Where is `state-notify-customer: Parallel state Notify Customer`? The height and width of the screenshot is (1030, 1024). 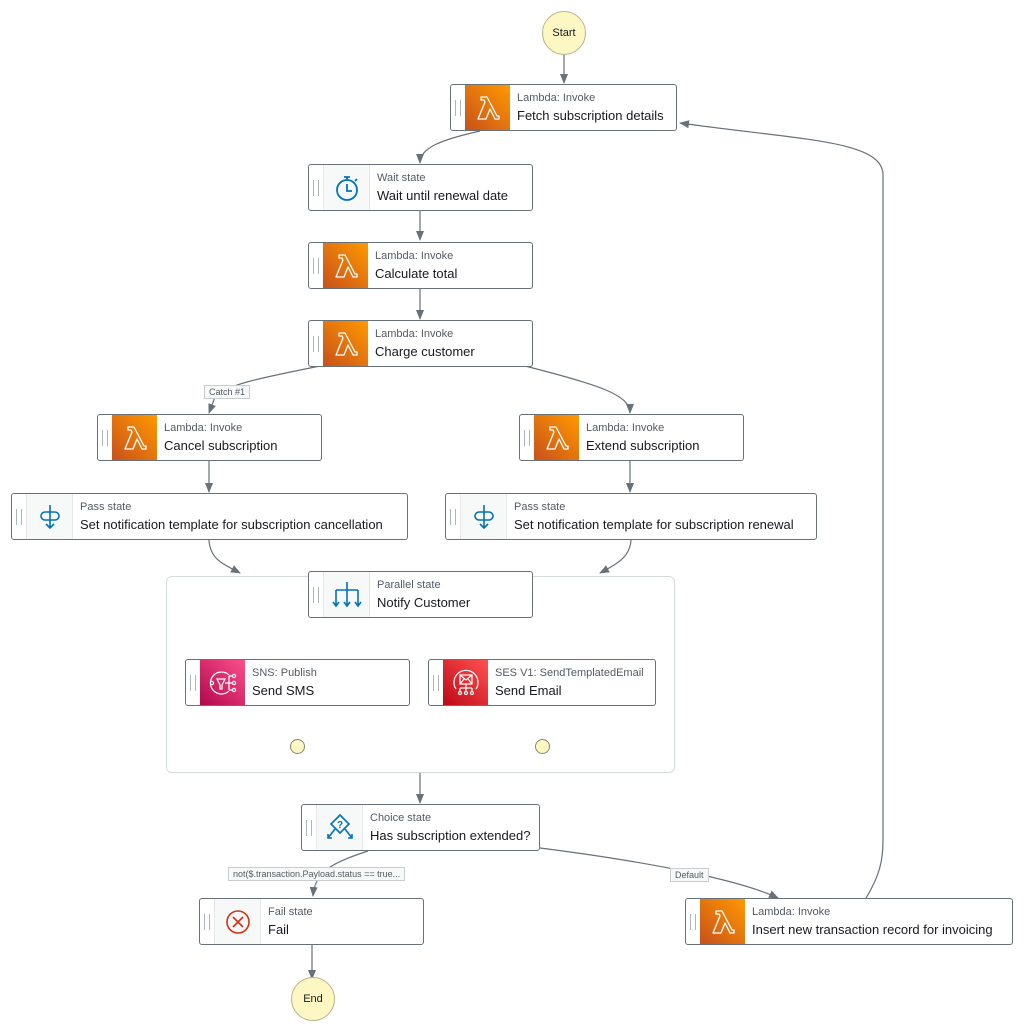
state-notify-customer: Parallel state Notify Customer is located at coordinates (420, 594).